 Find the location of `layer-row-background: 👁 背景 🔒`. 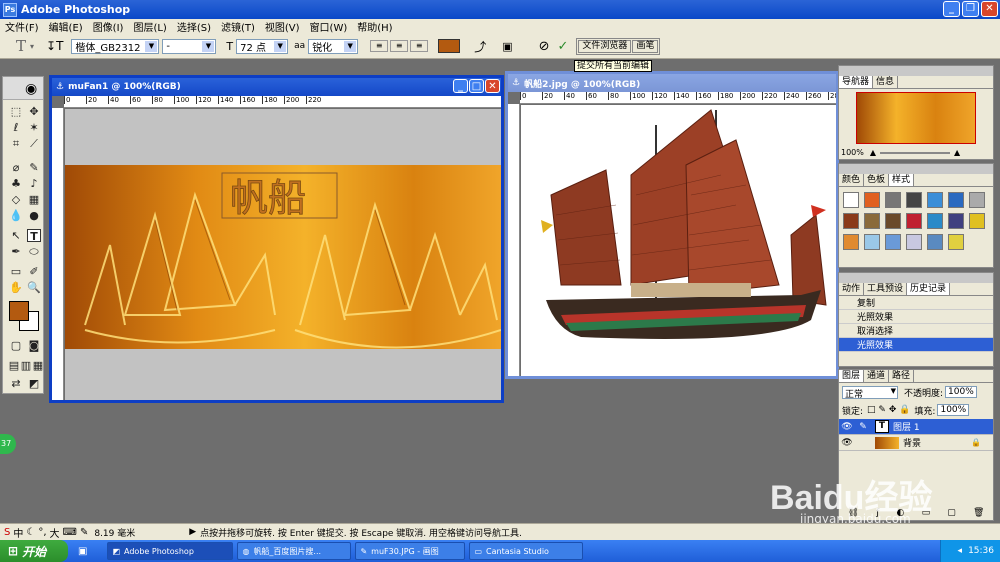

layer-row-background: 👁 背景 🔒 is located at coordinates (916, 443).